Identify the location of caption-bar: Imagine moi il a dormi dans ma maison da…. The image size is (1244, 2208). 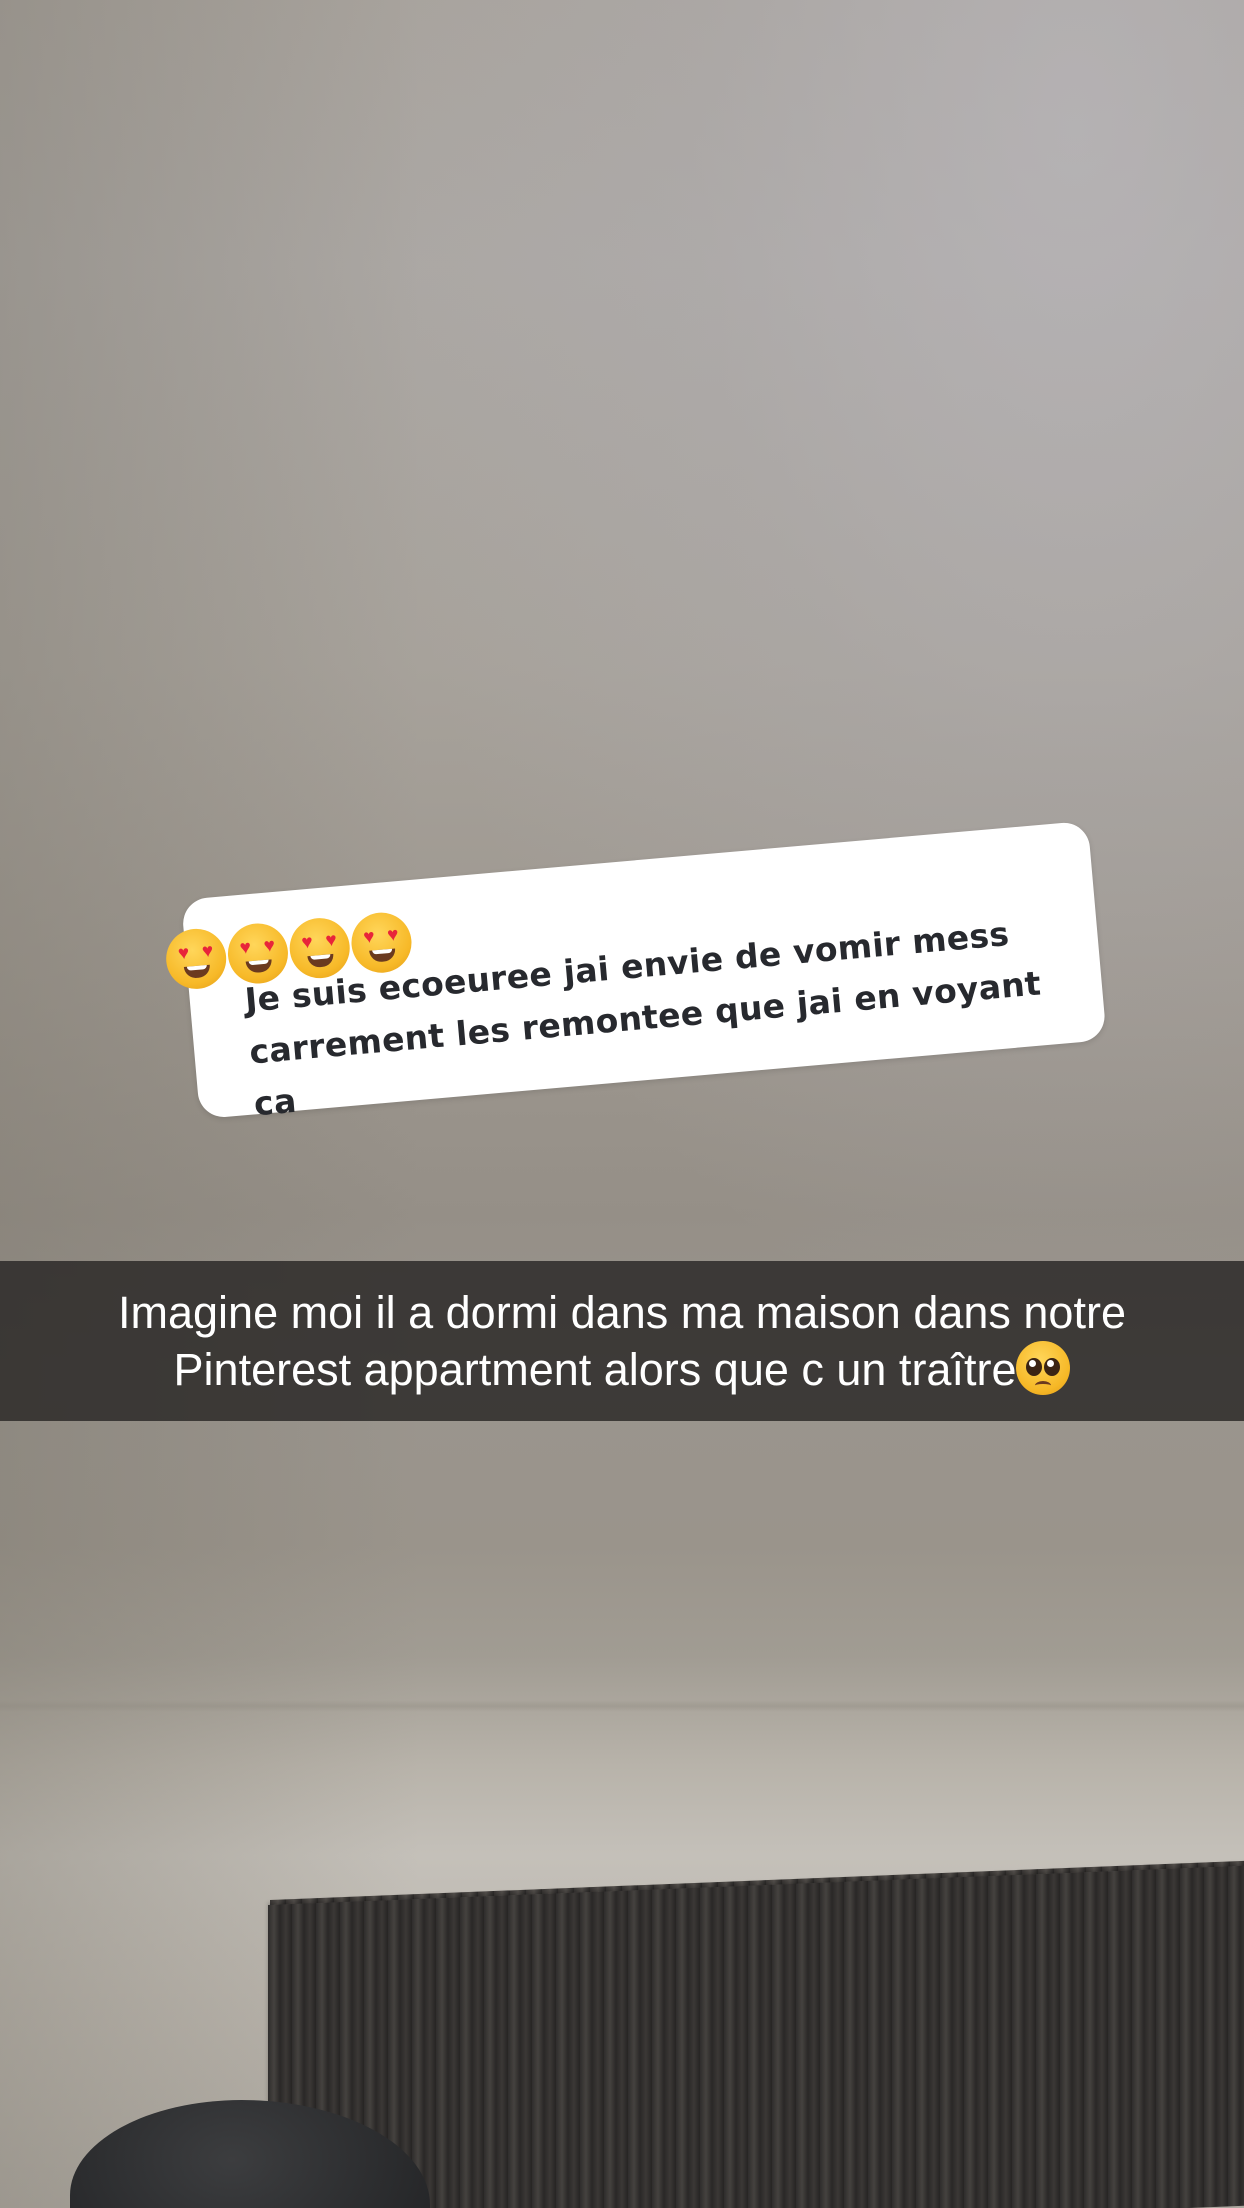
(622, 1341).